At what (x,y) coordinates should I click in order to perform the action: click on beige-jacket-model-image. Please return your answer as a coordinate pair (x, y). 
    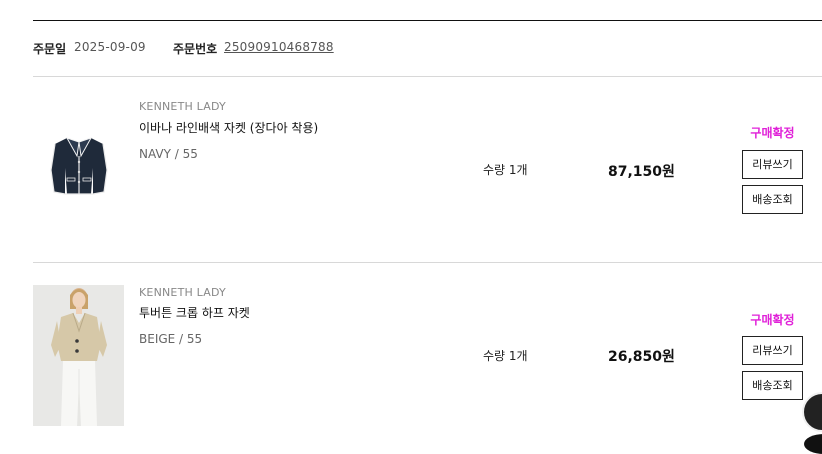
    Looking at the image, I should click on (78, 355).